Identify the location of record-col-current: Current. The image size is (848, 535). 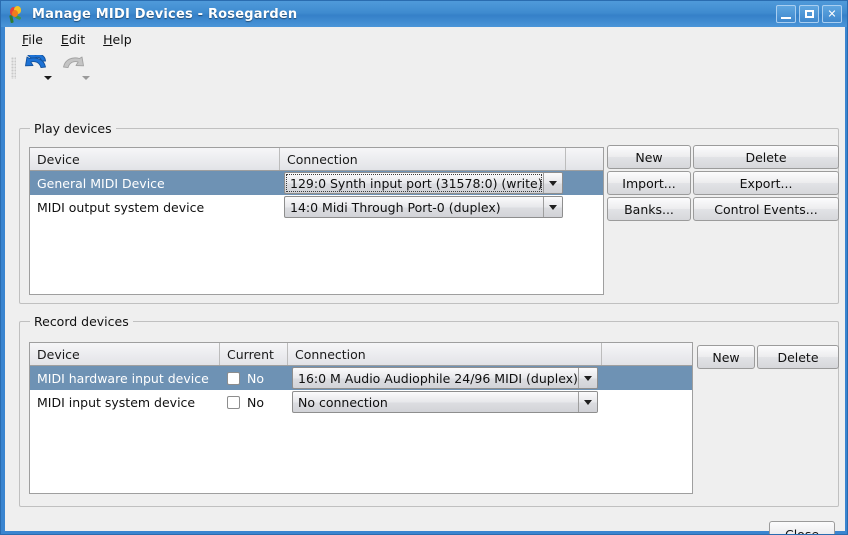
(254, 354).